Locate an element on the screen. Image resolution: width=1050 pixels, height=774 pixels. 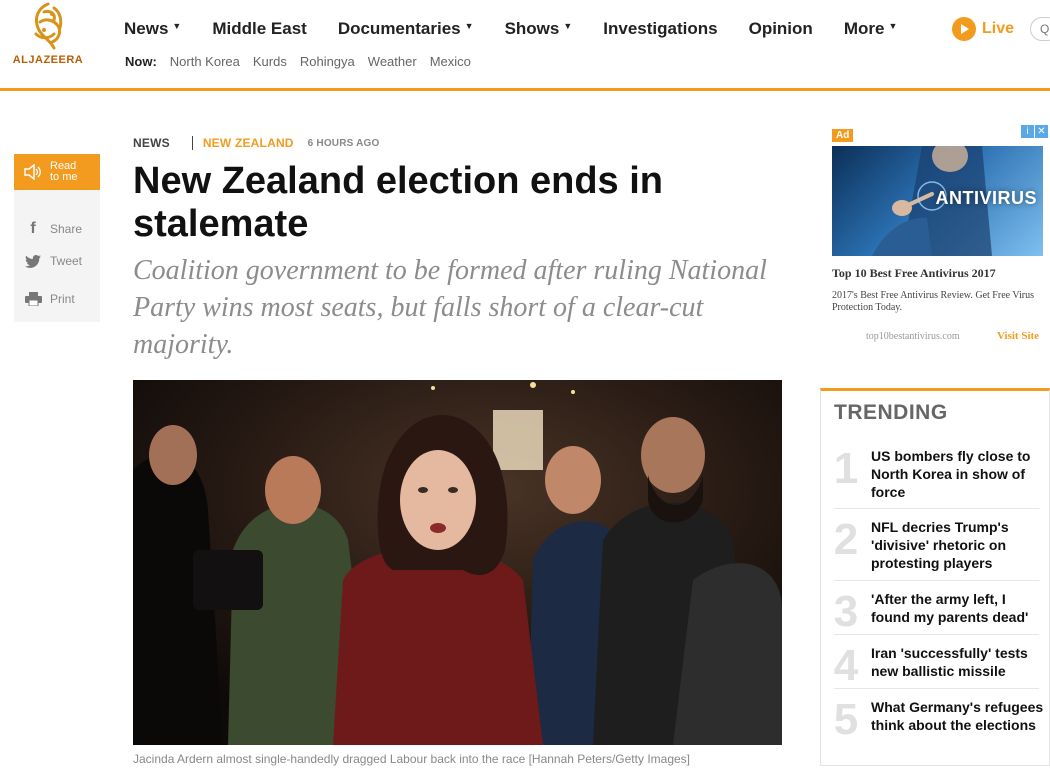
trending-rank: 1 is located at coordinates (846, 468).